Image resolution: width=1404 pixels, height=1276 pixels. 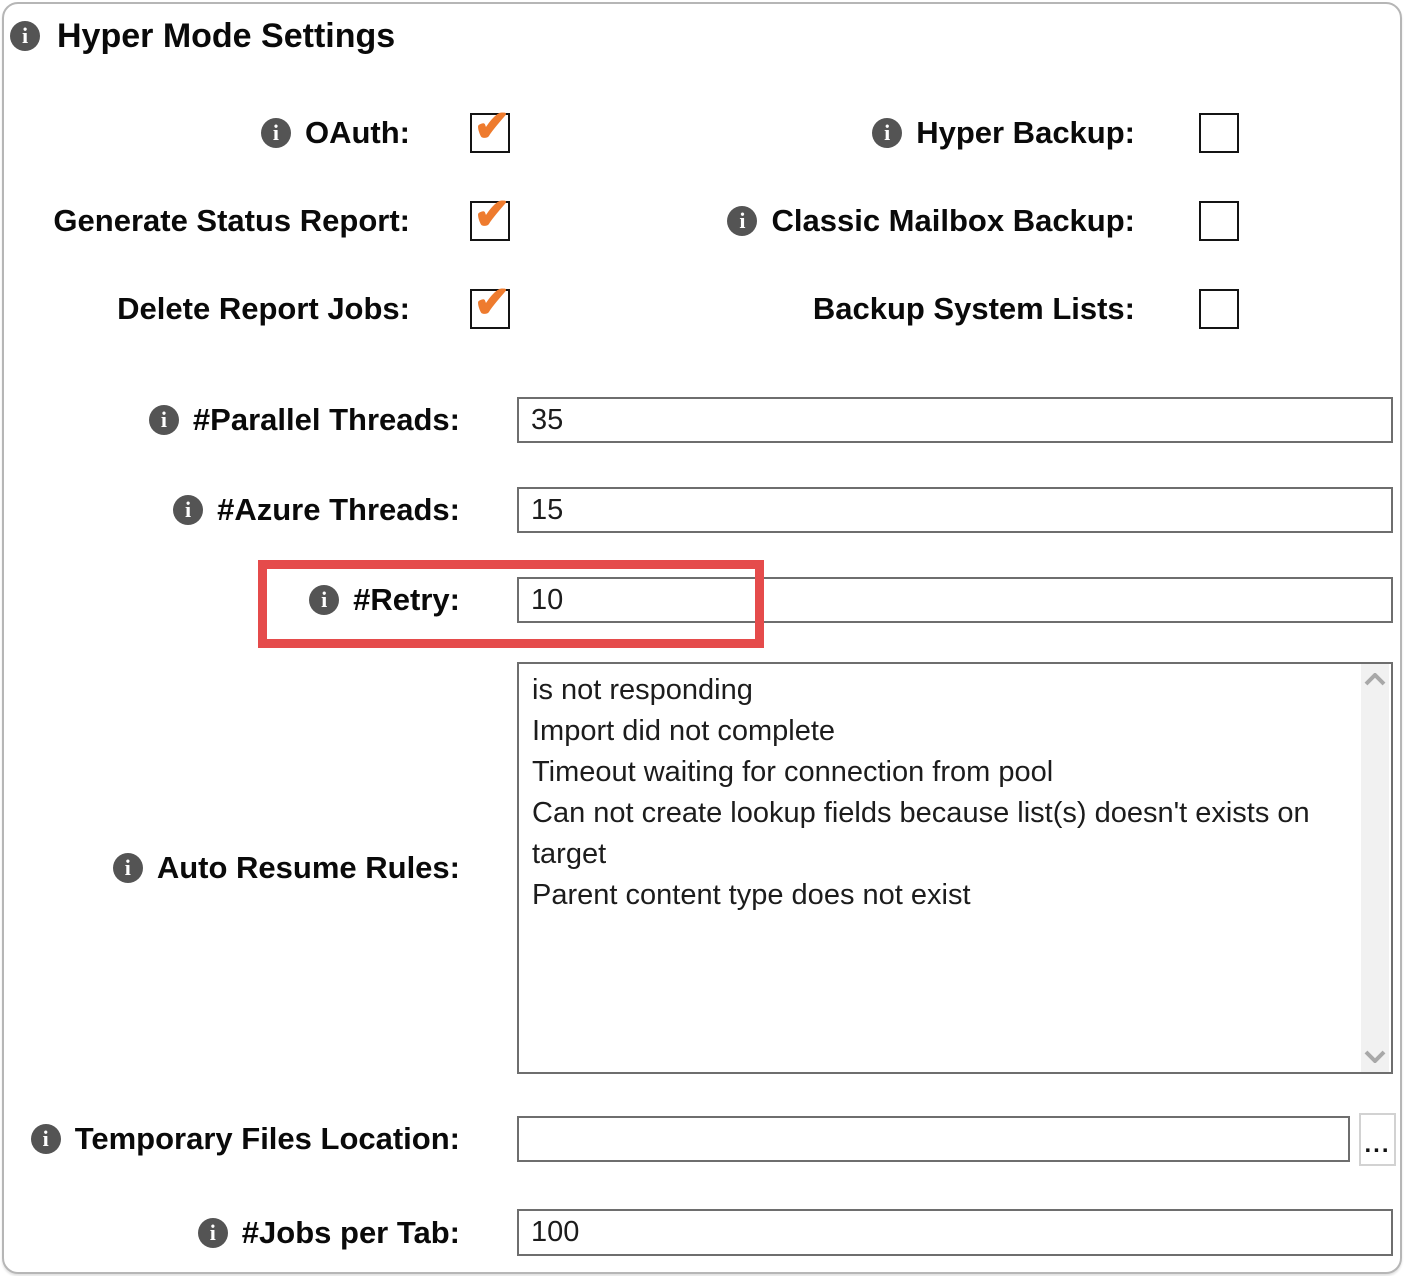 I want to click on retry-label: #Retry:, so click(x=406, y=599).